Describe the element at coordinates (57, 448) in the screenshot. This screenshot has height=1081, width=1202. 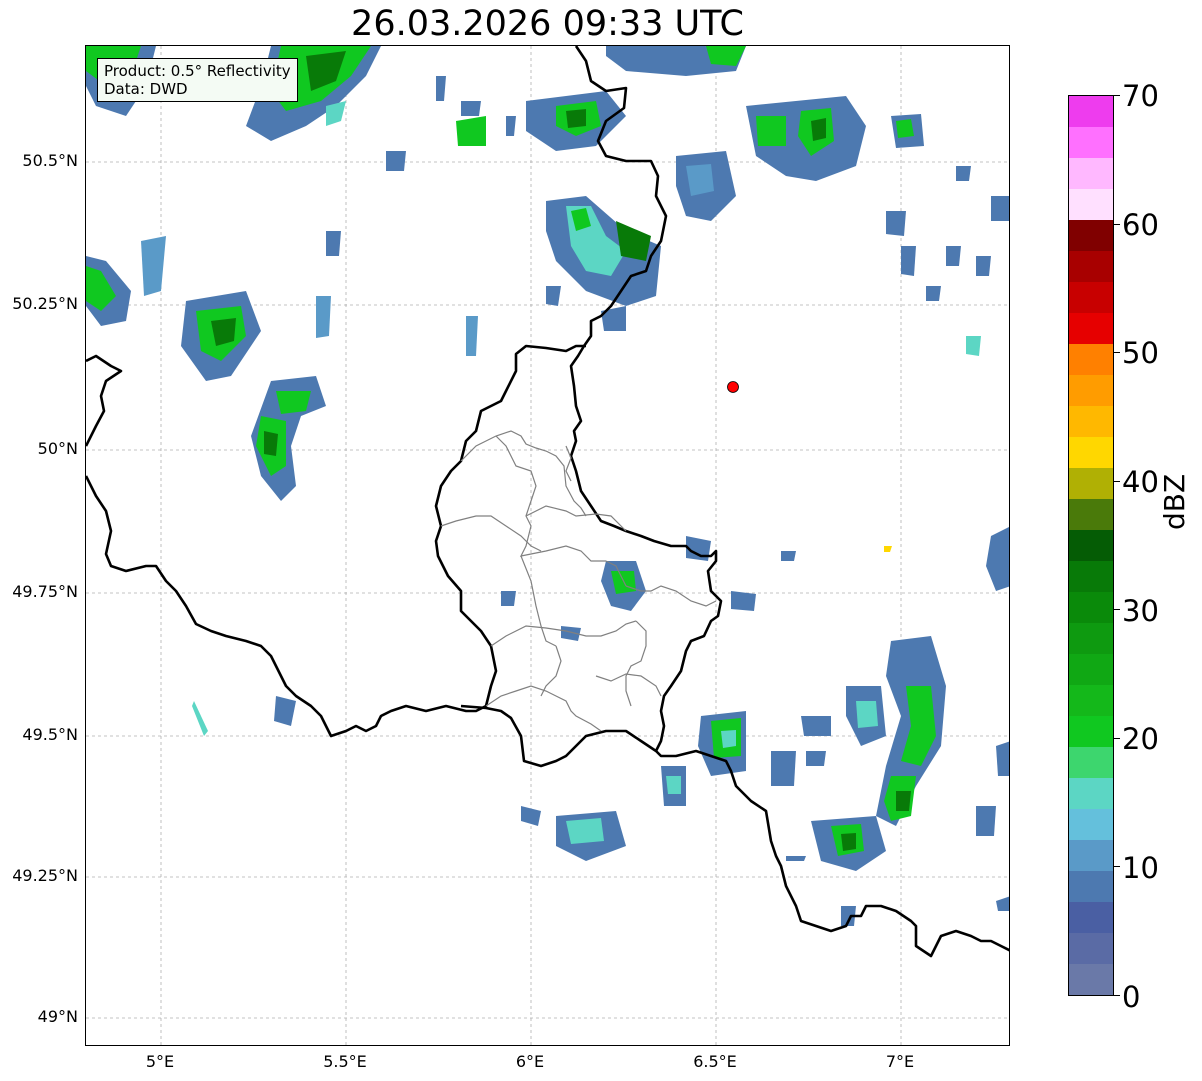
I see `lat-label: 50°N` at that location.